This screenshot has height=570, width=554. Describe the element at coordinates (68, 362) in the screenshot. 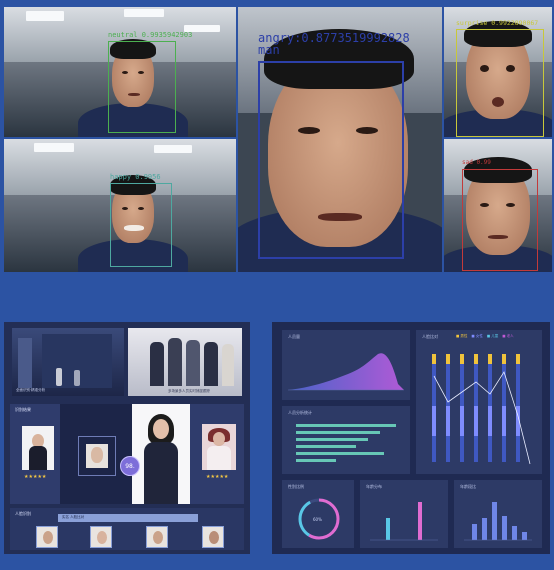

I see `hero-image-office: 全面识别·精准分析` at that location.